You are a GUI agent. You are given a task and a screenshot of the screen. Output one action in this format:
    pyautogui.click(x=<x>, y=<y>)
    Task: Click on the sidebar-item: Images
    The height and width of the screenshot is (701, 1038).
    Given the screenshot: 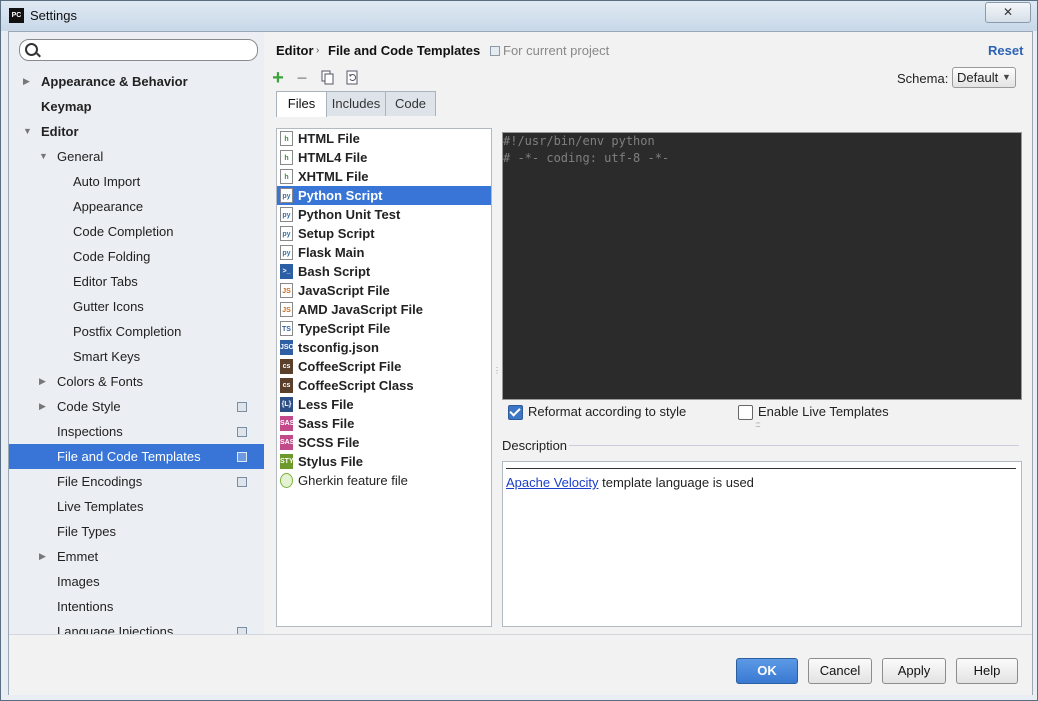 What is the action you would take?
    pyautogui.click(x=136, y=581)
    